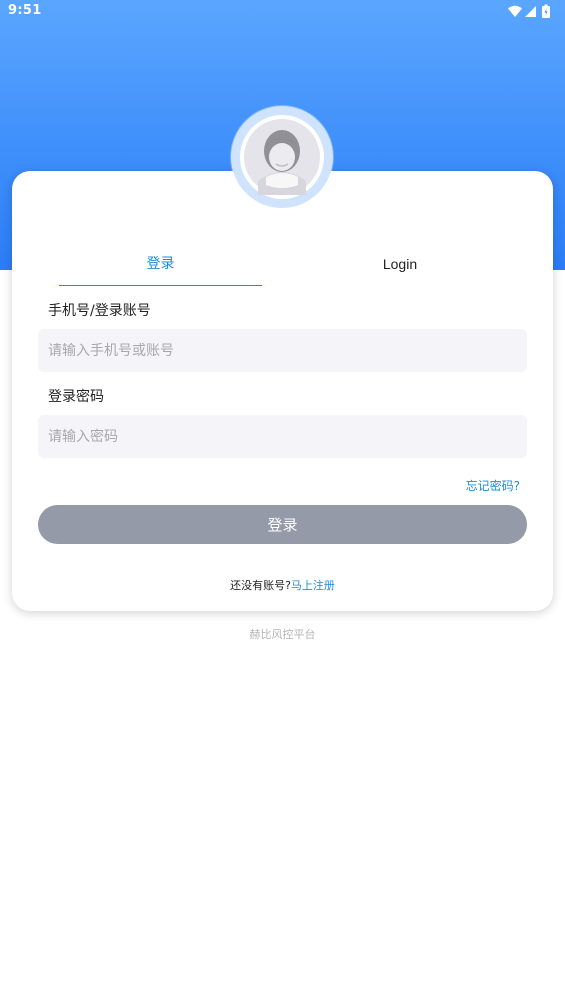  I want to click on status-time: 9:51, so click(25, 10).